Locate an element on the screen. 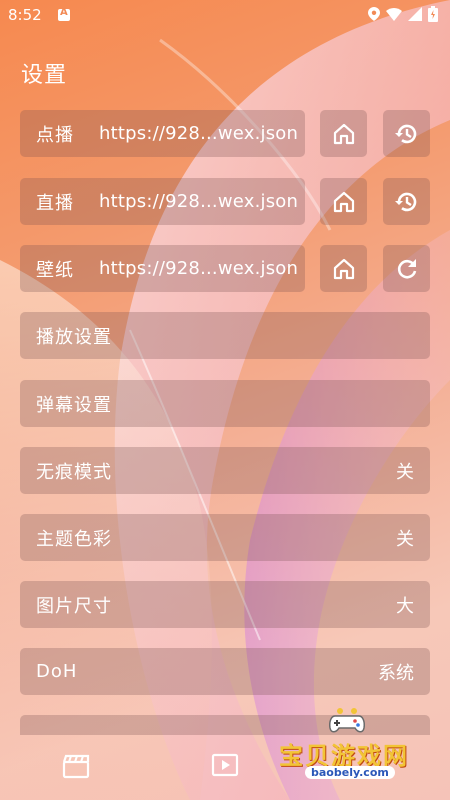 Image resolution: width=450 pixels, height=800 pixels. theme-color-row: 主题色彩 关 is located at coordinates (225, 537).